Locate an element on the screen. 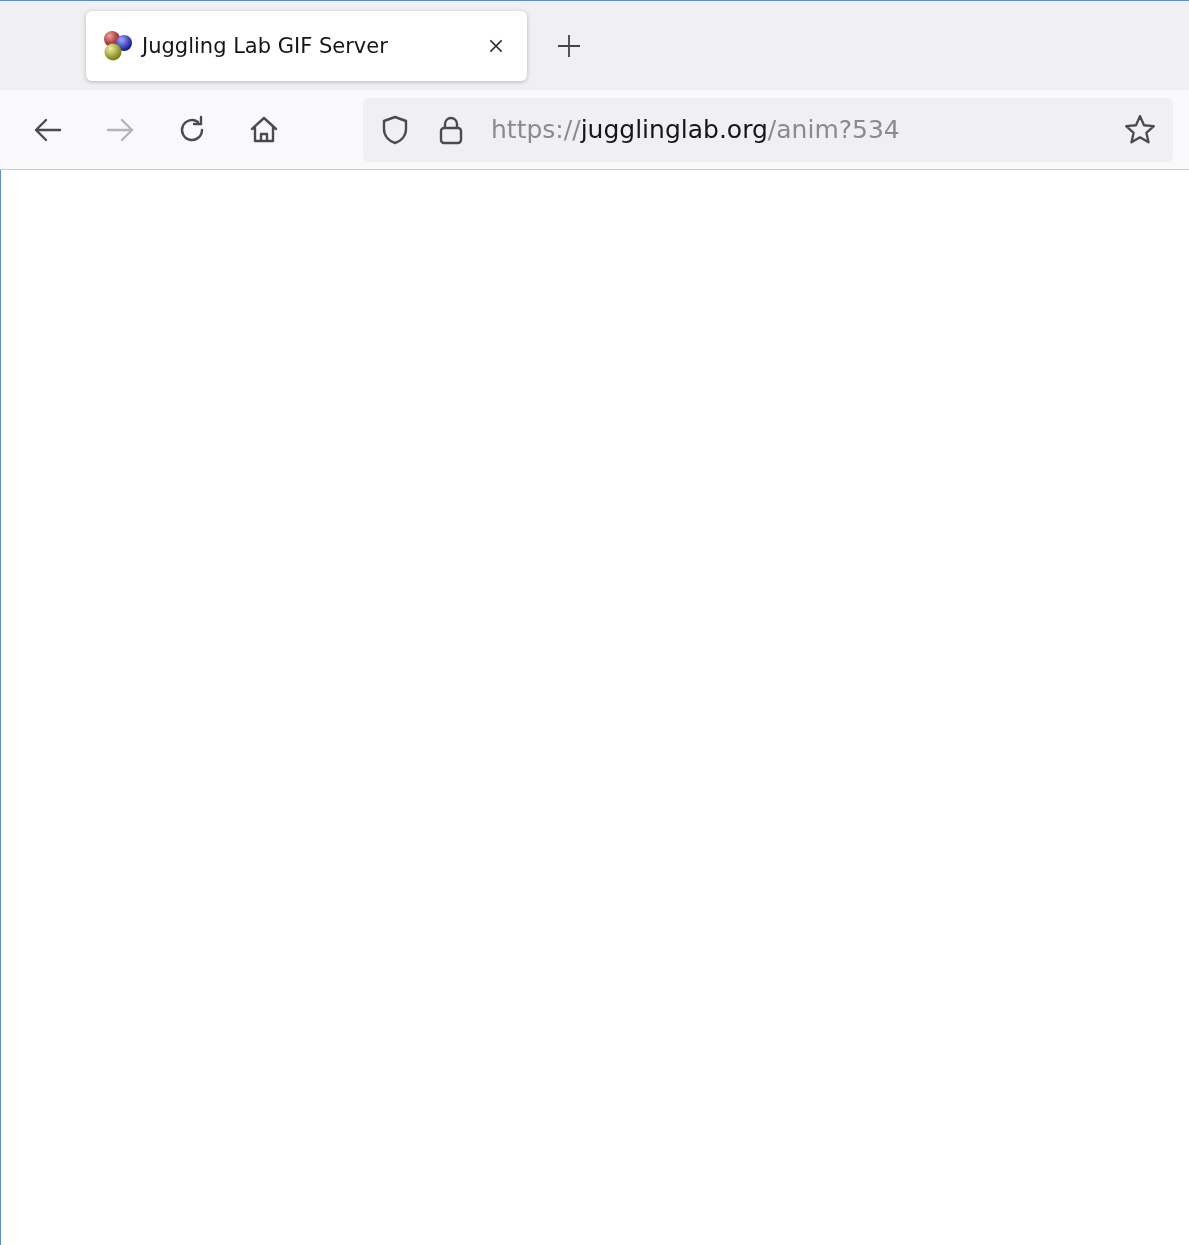 The image size is (1189, 1245). url-text: https://jugglinglab.org/anim?534 is located at coordinates (696, 129).